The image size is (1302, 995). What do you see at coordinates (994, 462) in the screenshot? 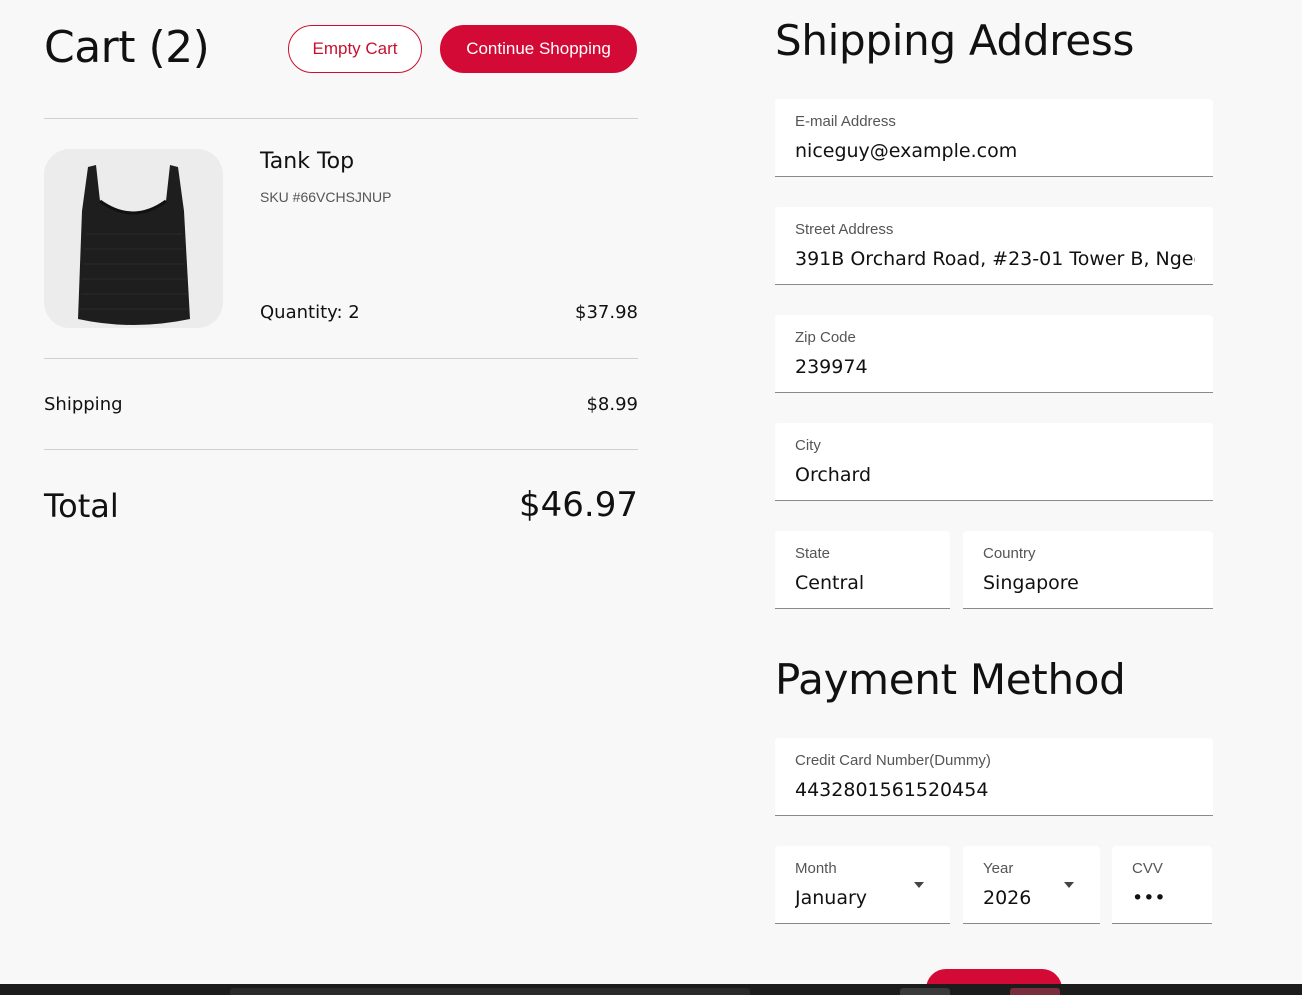
I see `city-field: City Orchard` at bounding box center [994, 462].